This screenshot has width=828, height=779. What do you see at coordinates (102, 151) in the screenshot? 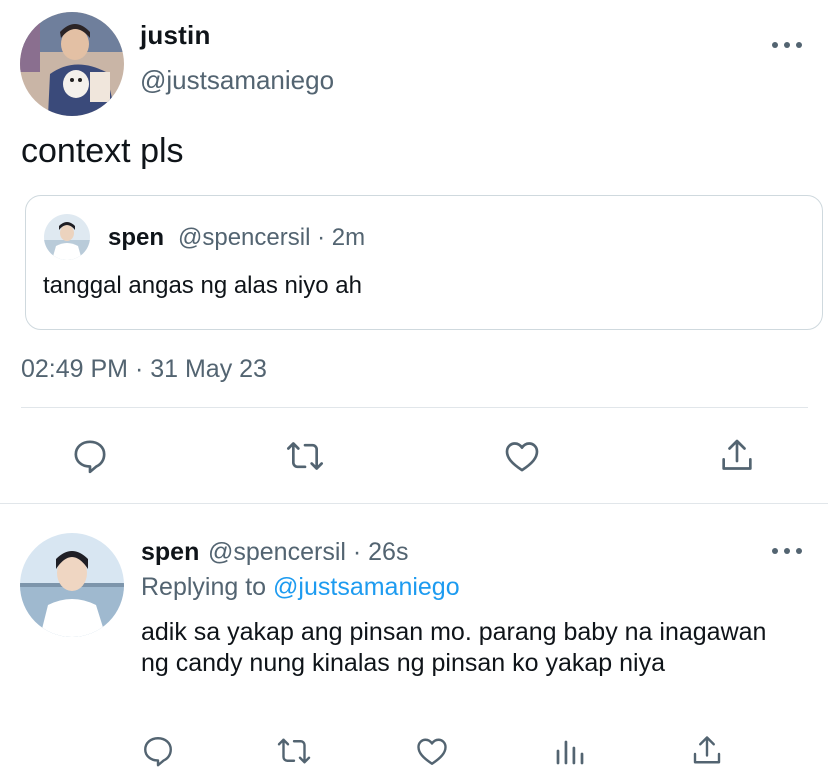
I see `tweet-text: context pls` at bounding box center [102, 151].